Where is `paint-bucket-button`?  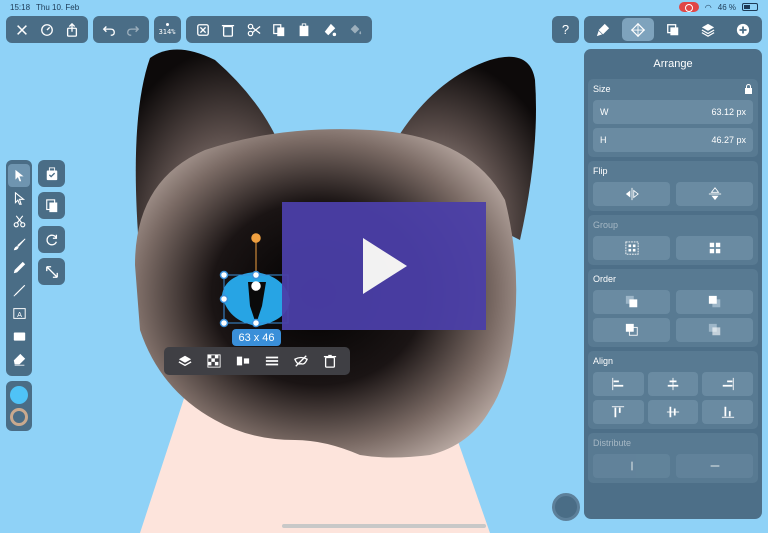
paint-bucket-button is located at coordinates (355, 29).